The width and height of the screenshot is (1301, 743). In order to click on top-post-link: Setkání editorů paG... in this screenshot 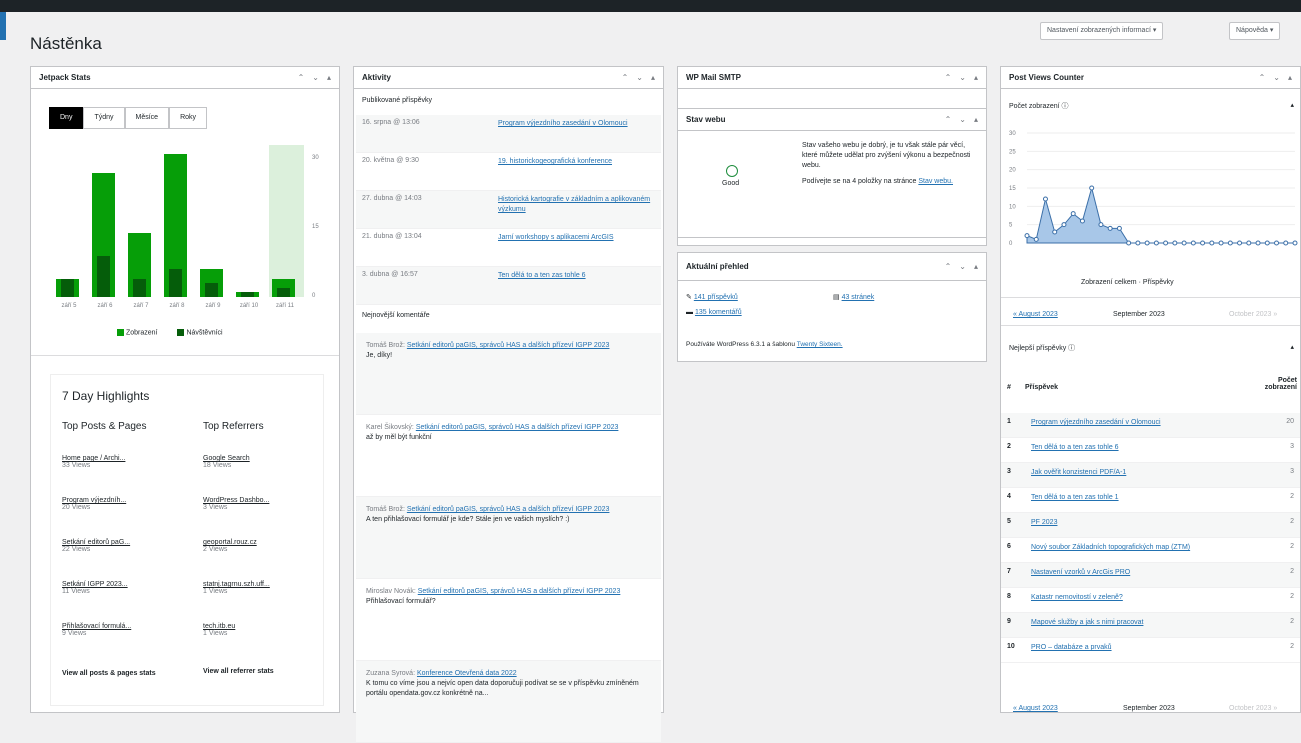, I will do `click(127, 542)`.